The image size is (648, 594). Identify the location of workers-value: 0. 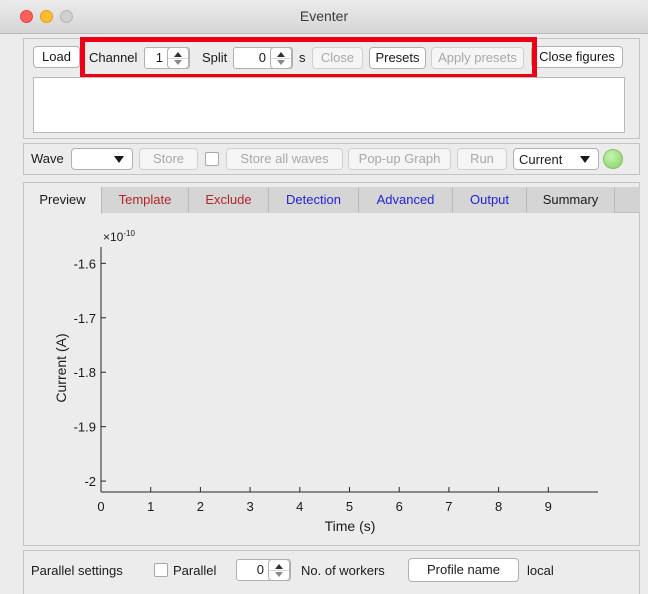
(260, 569).